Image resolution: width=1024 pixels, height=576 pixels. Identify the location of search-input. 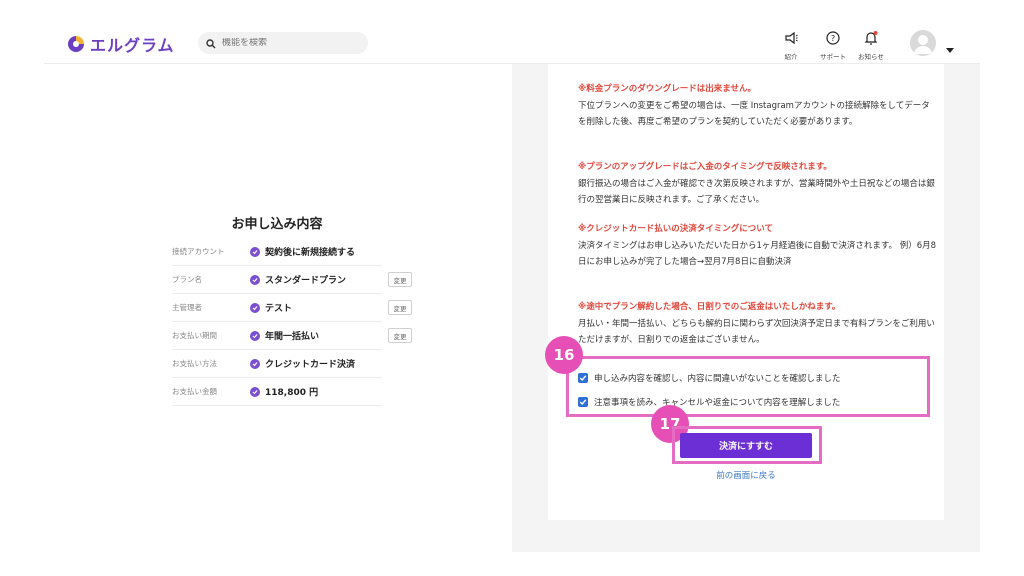
(287, 43).